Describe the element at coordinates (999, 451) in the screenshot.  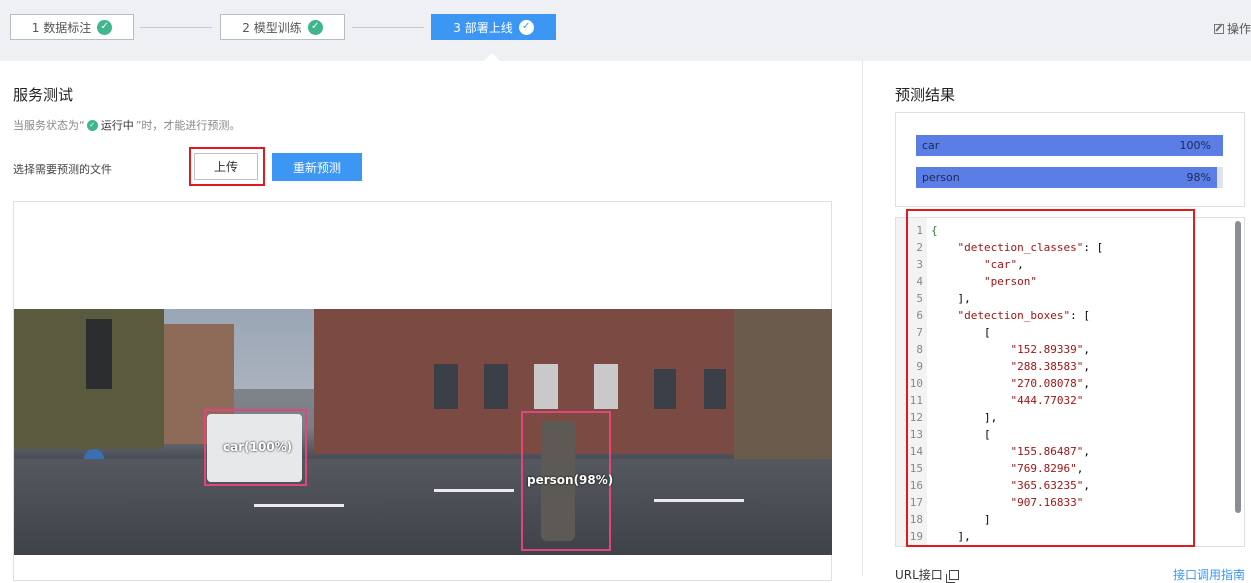
I see `code-line: 14 "155.86487",` at that location.